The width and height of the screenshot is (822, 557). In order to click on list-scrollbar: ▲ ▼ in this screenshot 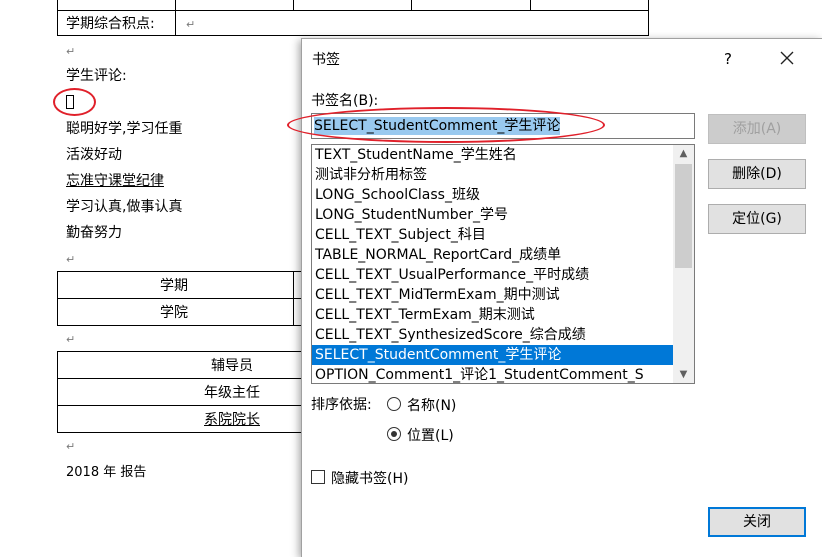, I will do `click(683, 264)`.